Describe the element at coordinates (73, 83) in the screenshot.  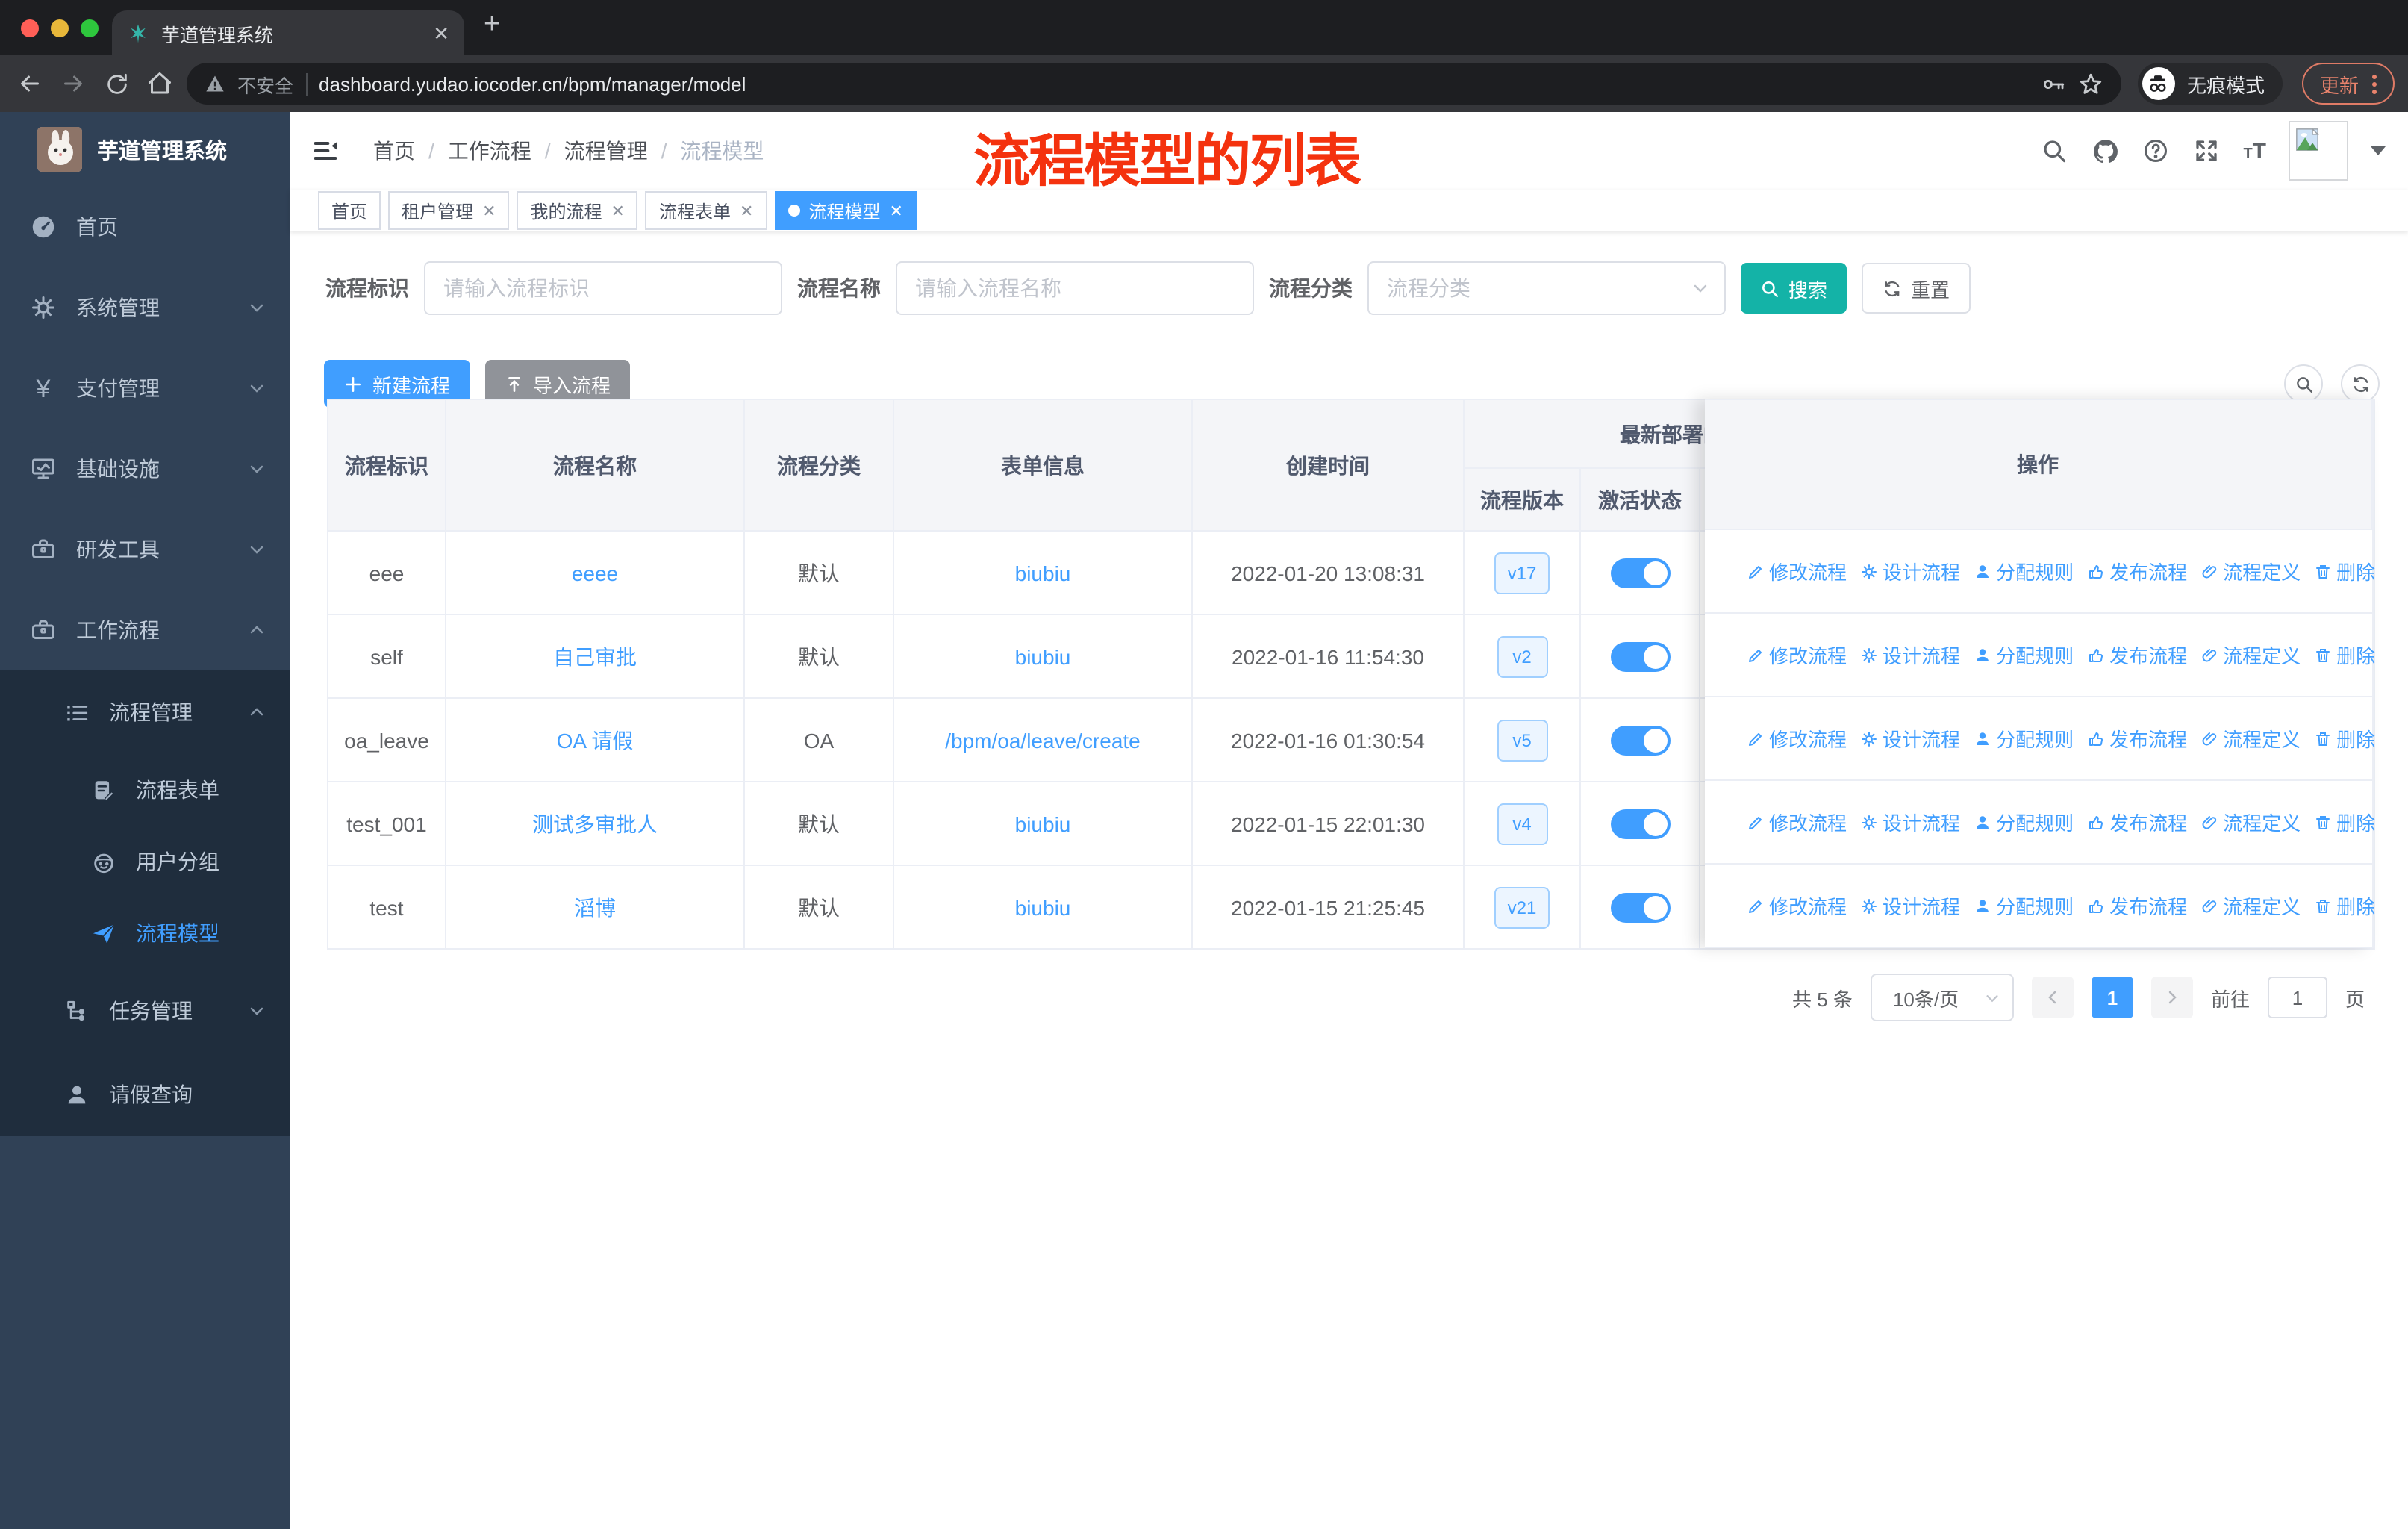
I see `forward-icon` at that location.